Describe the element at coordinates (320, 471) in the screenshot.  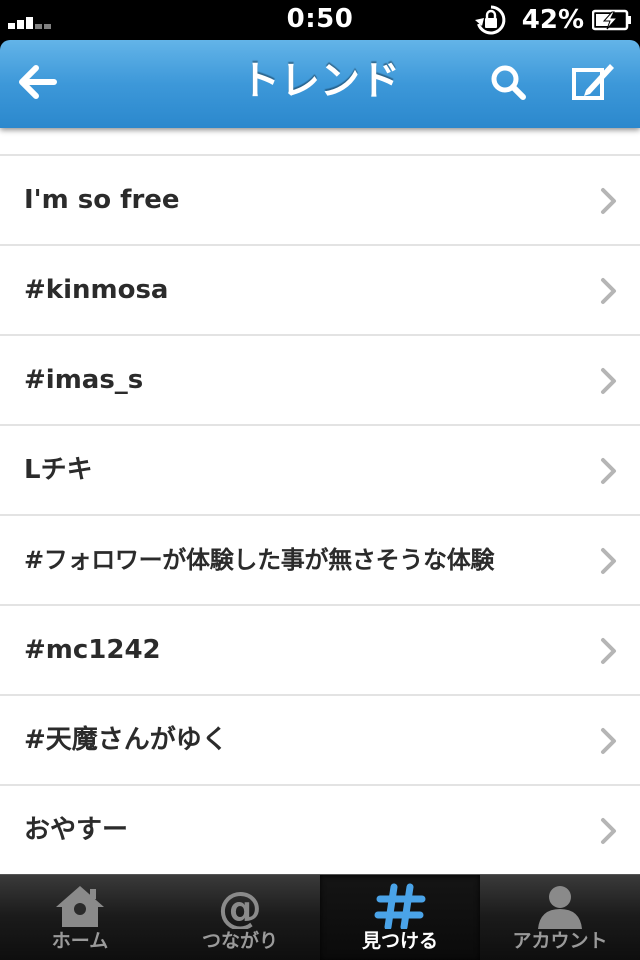
I see `trend-row: Lチキ` at that location.